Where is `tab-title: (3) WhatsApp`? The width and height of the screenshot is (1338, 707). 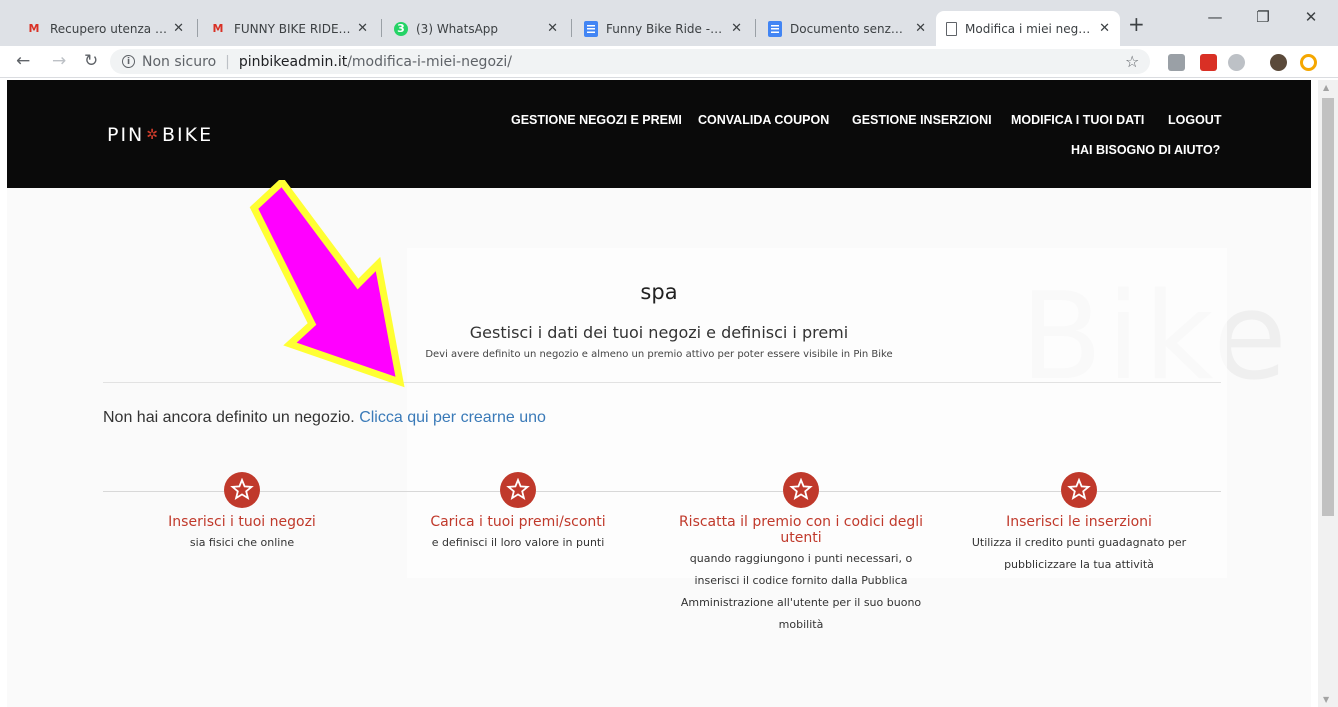 tab-title: (3) WhatsApp is located at coordinates (457, 28).